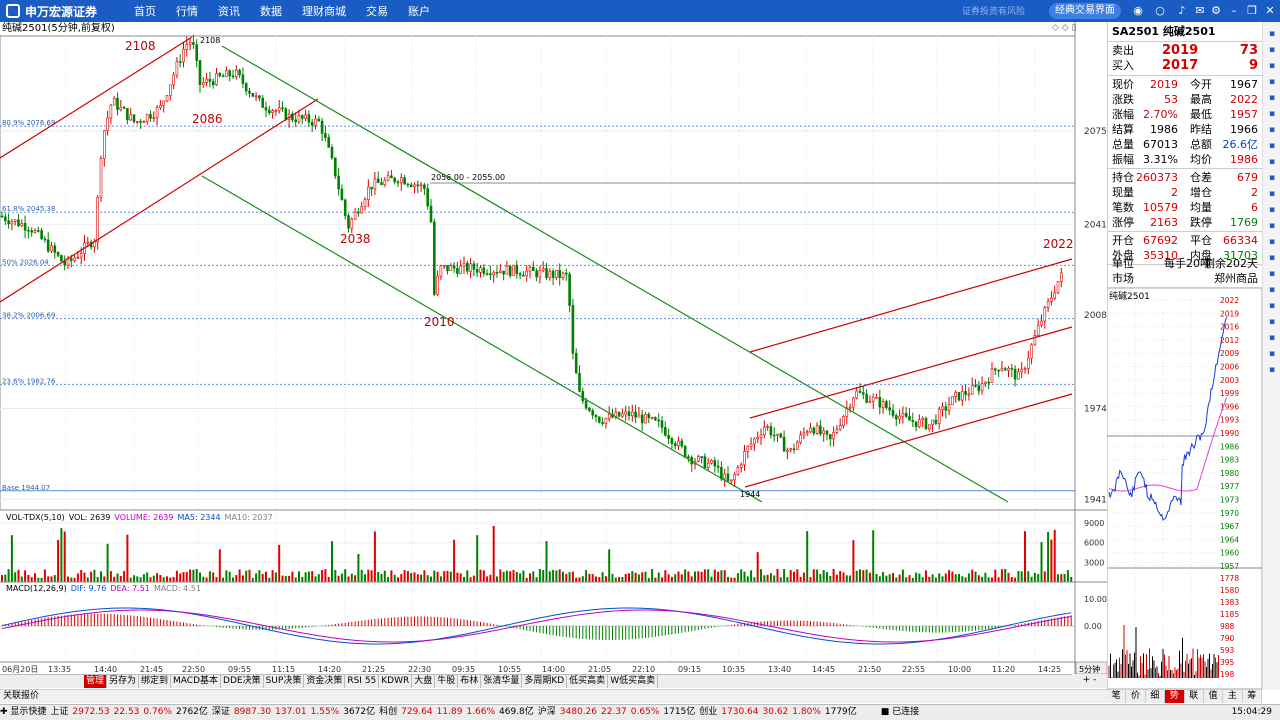 The height and width of the screenshot is (720, 1280). What do you see at coordinates (1270, 11) in the screenshot?
I see `close-icon: ✕` at bounding box center [1270, 11].